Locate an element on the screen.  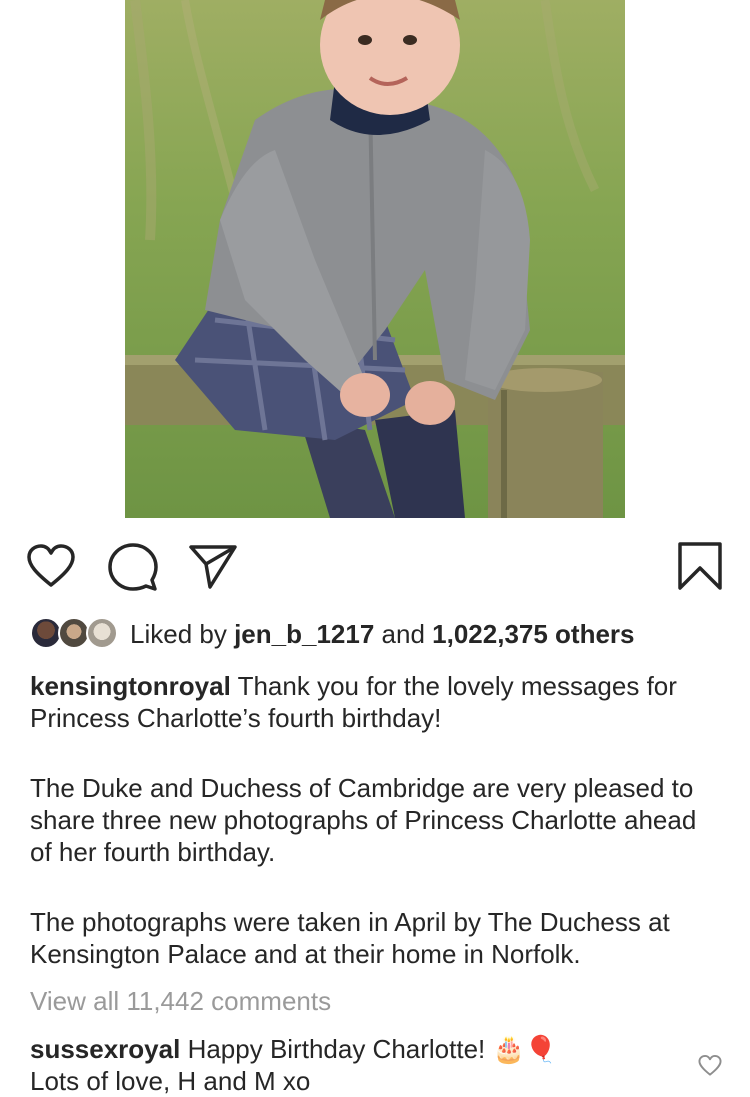
comment-button is located at coordinates (133, 567).